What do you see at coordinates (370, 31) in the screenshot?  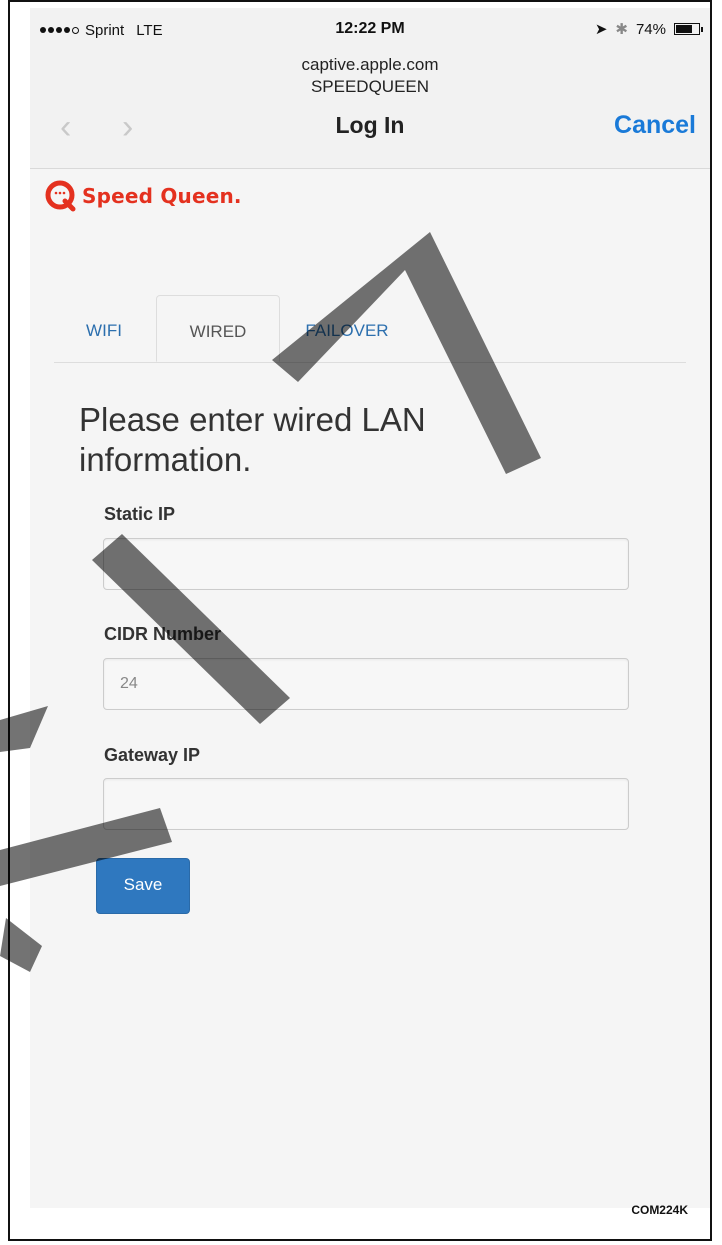 I see `status-bar: Sprint LTE 12:22 PM ➤ ✱ 74%` at bounding box center [370, 31].